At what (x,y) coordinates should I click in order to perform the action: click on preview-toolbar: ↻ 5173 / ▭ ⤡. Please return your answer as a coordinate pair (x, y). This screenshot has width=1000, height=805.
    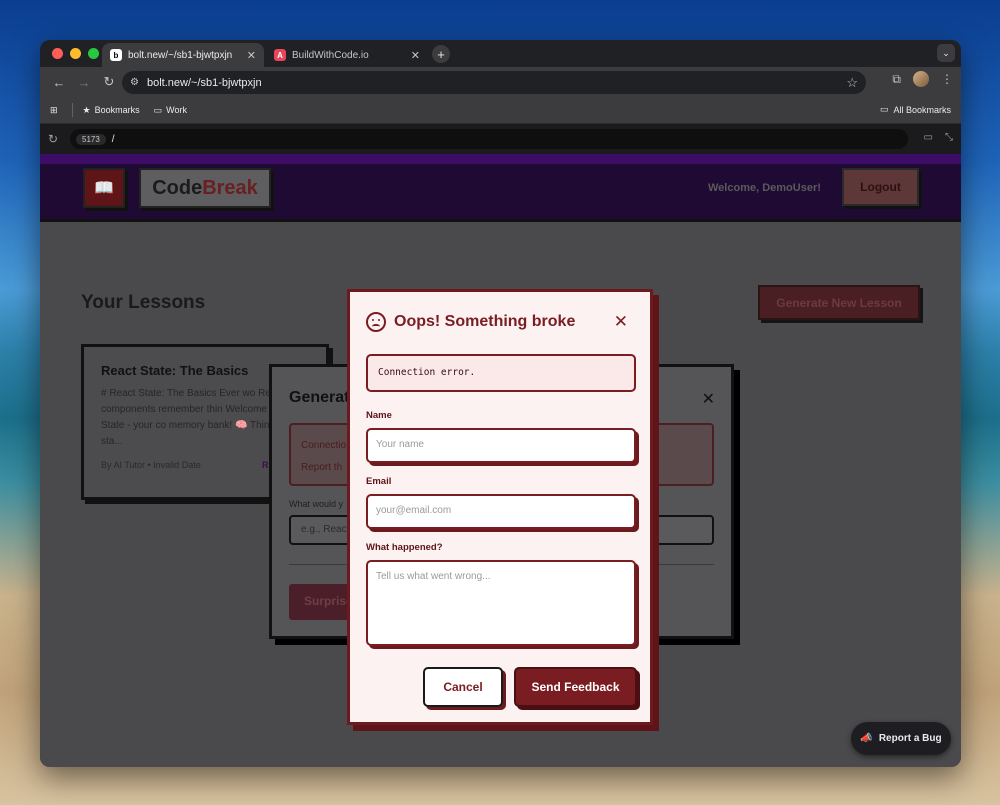
    Looking at the image, I should click on (500, 139).